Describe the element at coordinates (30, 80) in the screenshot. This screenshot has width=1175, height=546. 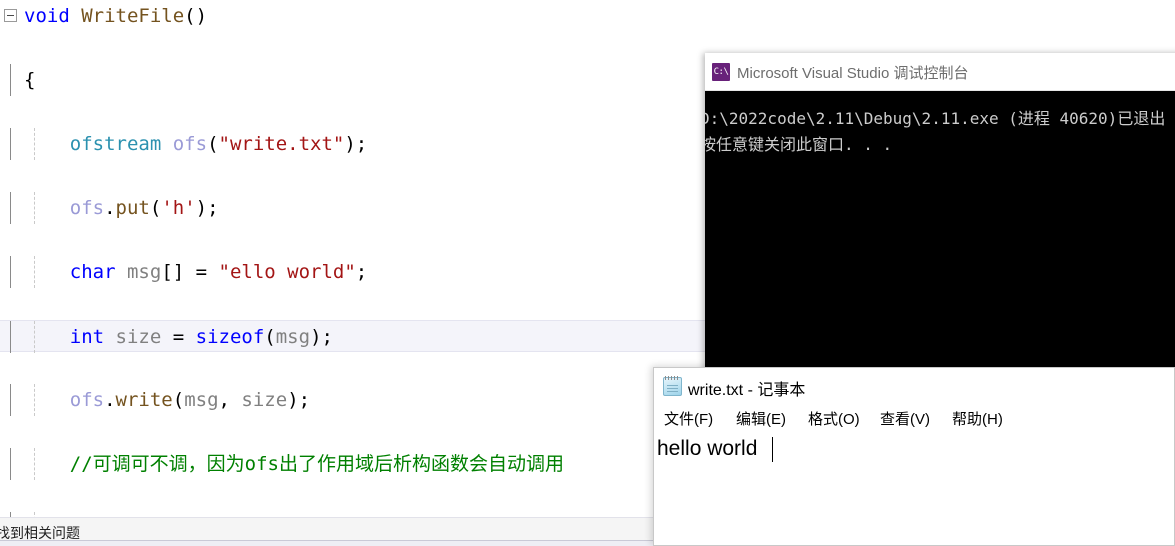
I see `code-line-text: {` at that location.